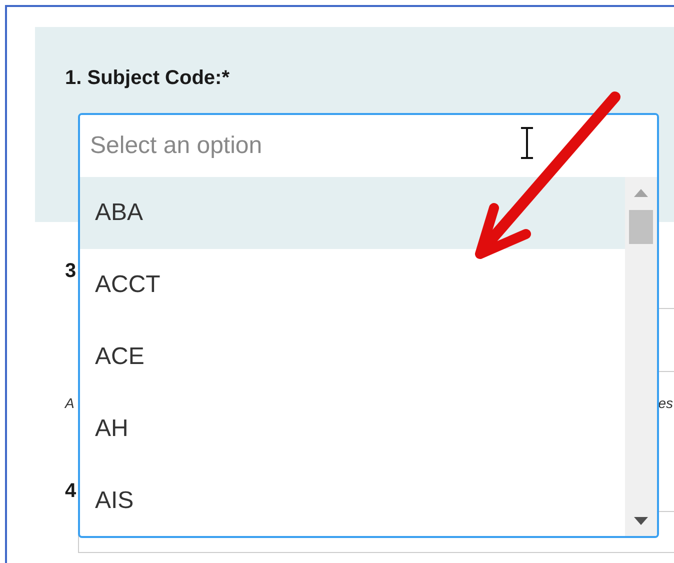 This screenshot has height=563, width=674. What do you see at coordinates (352, 357) in the screenshot?
I see `dropdown-option: ACE` at bounding box center [352, 357].